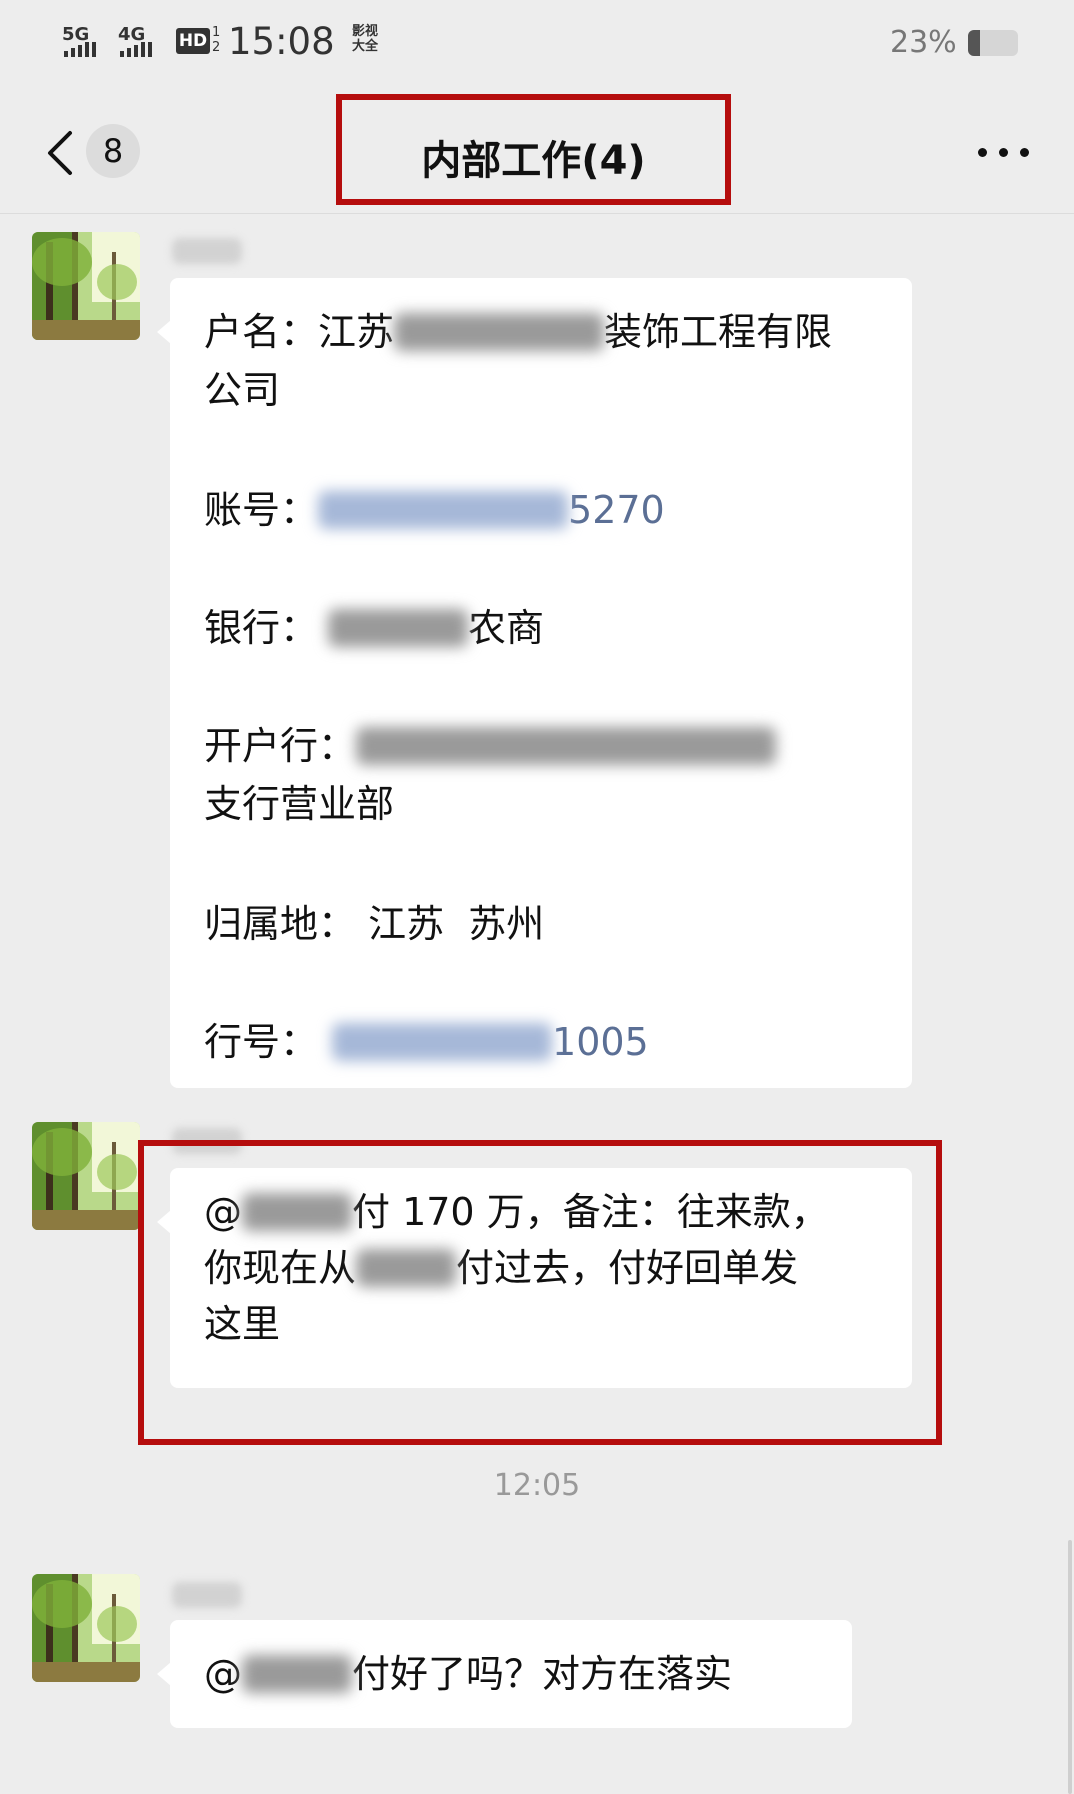 Image resolution: width=1074 pixels, height=1794 pixels. What do you see at coordinates (261, 1042) in the screenshot?
I see `bank-code-label: 行号：` at bounding box center [261, 1042].